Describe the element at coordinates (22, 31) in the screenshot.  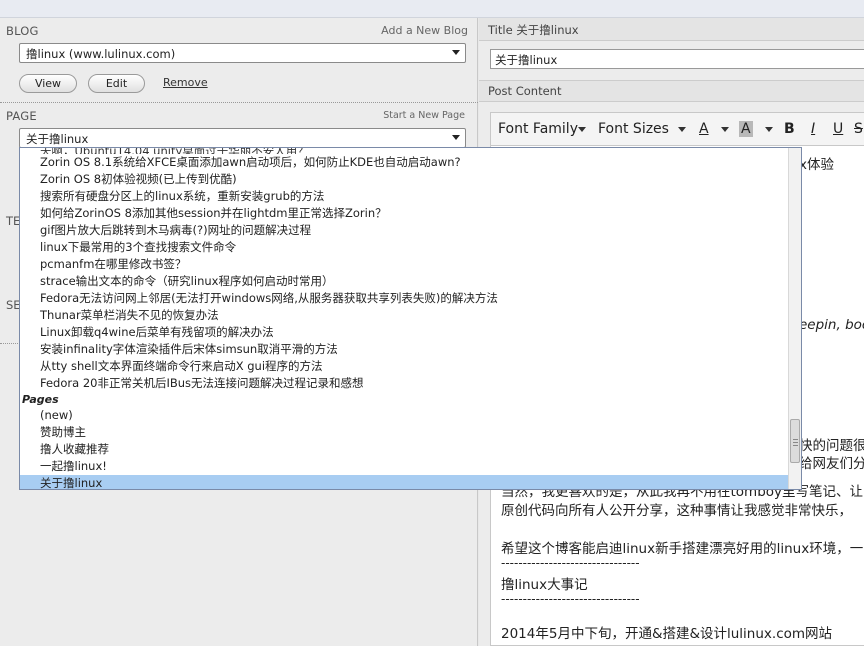
I see `blog-section-label: BLOG` at that location.